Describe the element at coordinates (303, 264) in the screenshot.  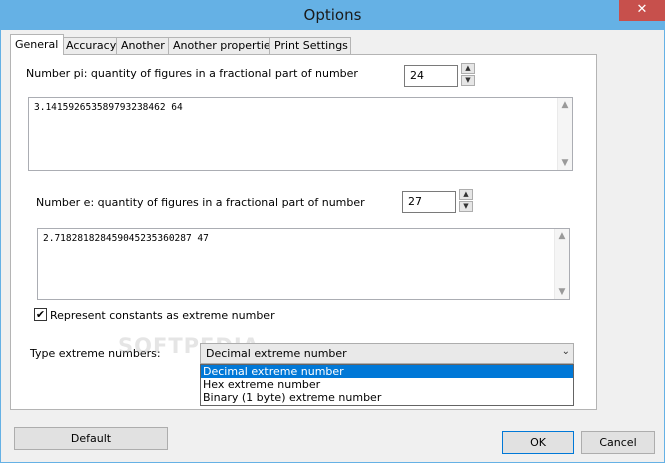
I see `e-value-textarea: 2.718281828459045235360287 47 ▲ ▼` at that location.